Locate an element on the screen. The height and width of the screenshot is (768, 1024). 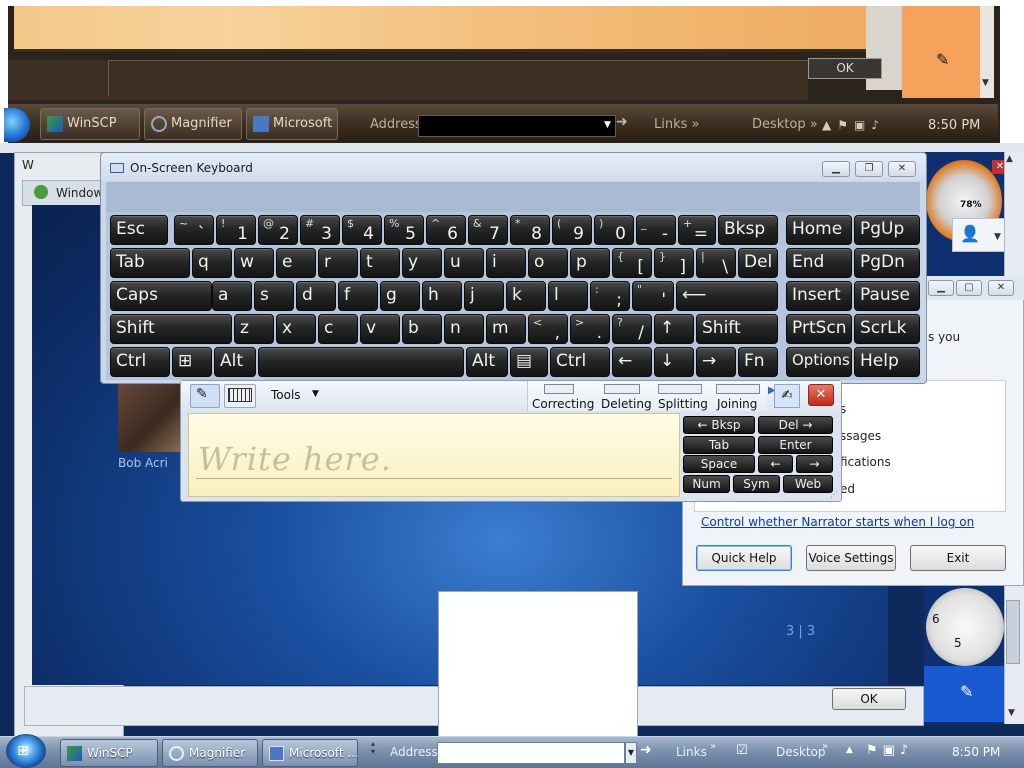
osk-key-2: @2 is located at coordinates (278, 230).